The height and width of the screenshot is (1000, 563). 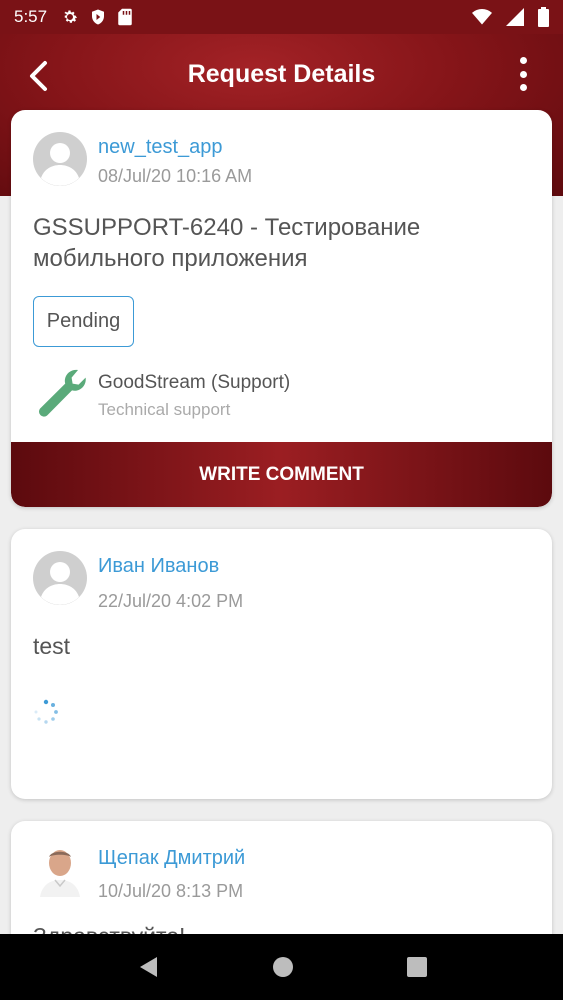 What do you see at coordinates (60, 873) in the screenshot?
I see `user-photo-icon` at bounding box center [60, 873].